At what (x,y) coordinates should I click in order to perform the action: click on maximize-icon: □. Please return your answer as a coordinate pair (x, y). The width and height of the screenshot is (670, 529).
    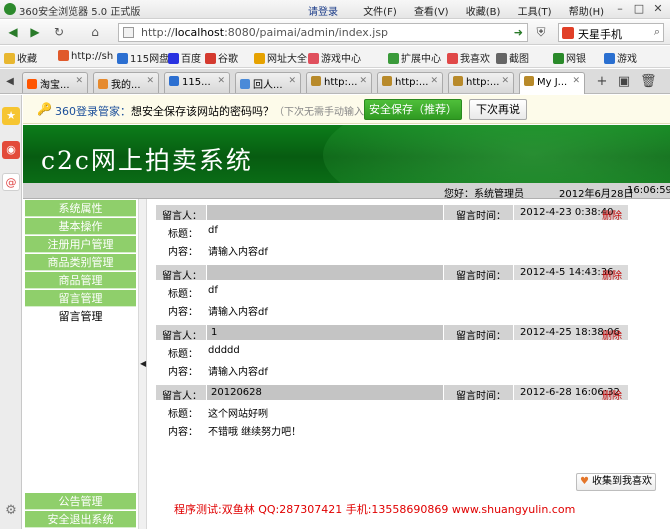
    Looking at the image, I should click on (639, 9).